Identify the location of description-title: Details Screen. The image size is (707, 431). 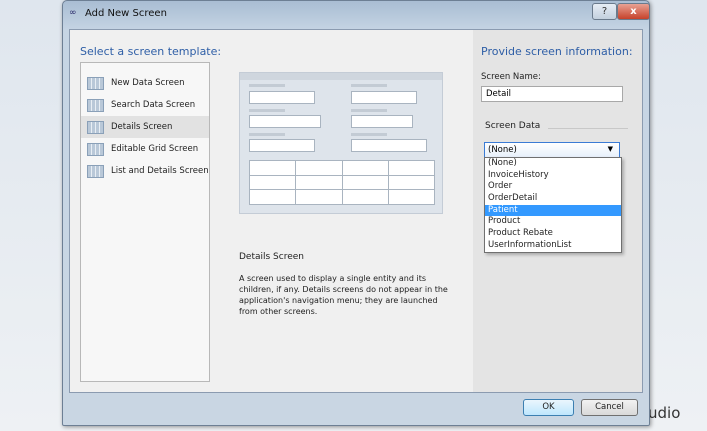
(272, 257).